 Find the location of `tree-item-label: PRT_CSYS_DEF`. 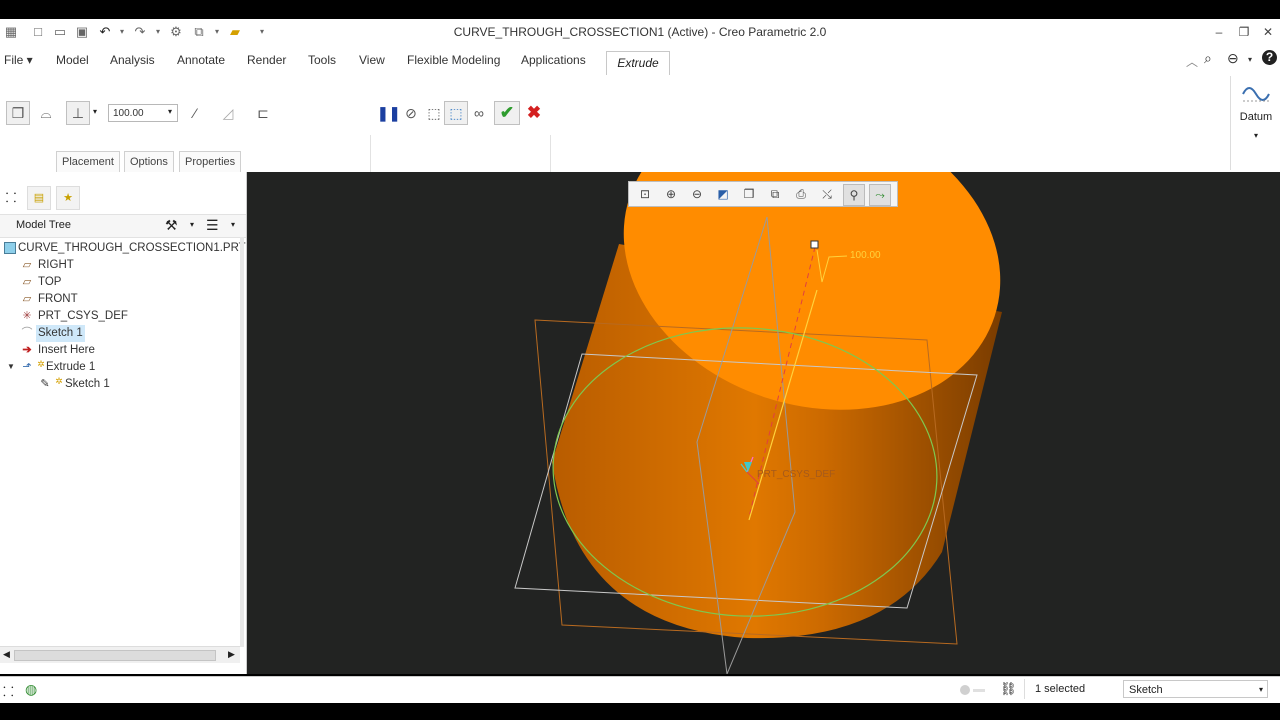

tree-item-label: PRT_CSYS_DEF is located at coordinates (83, 316).